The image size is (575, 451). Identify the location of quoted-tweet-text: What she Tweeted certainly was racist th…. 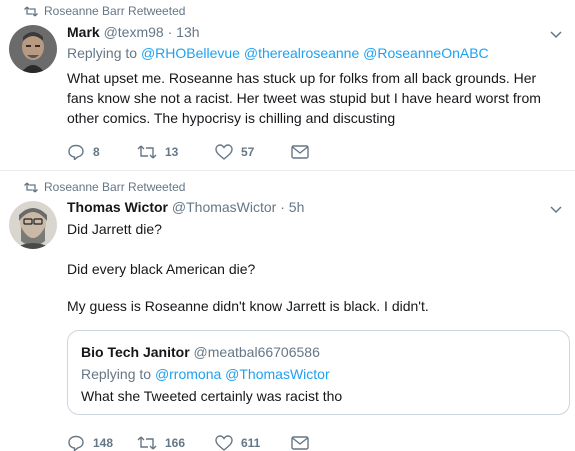
(212, 396).